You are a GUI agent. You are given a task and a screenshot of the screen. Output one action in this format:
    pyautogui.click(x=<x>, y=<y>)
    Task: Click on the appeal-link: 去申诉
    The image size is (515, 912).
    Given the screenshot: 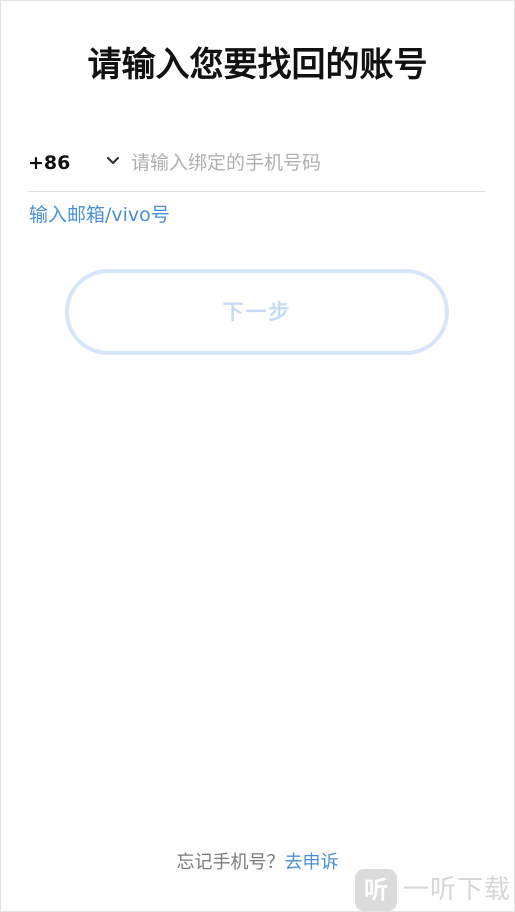 What is the action you would take?
    pyautogui.click(x=312, y=862)
    